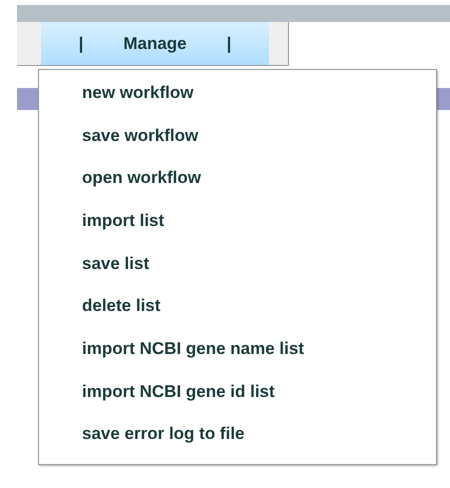 Image resolution: width=450 pixels, height=488 pixels. Describe the element at coordinates (259, 272) in the screenshot. I see `menu-item: save list` at that location.